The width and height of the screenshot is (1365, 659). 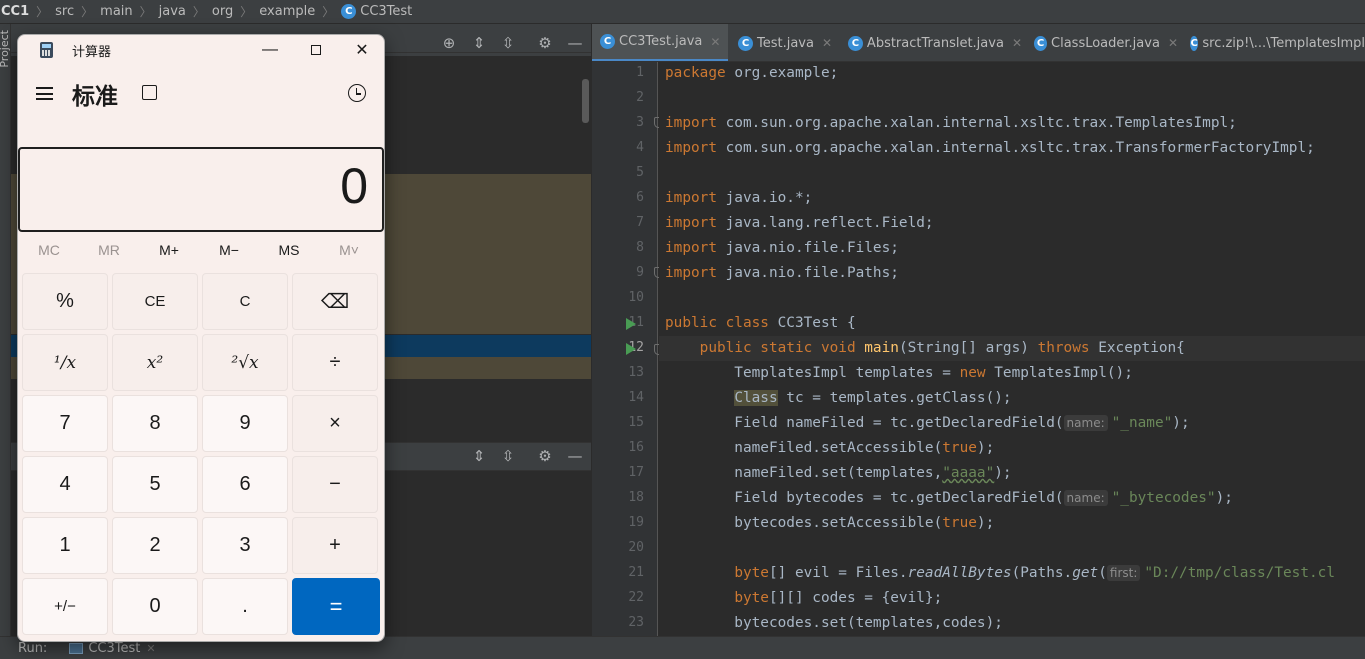 I want to click on locate-icon: ⊕, so click(x=449, y=43).